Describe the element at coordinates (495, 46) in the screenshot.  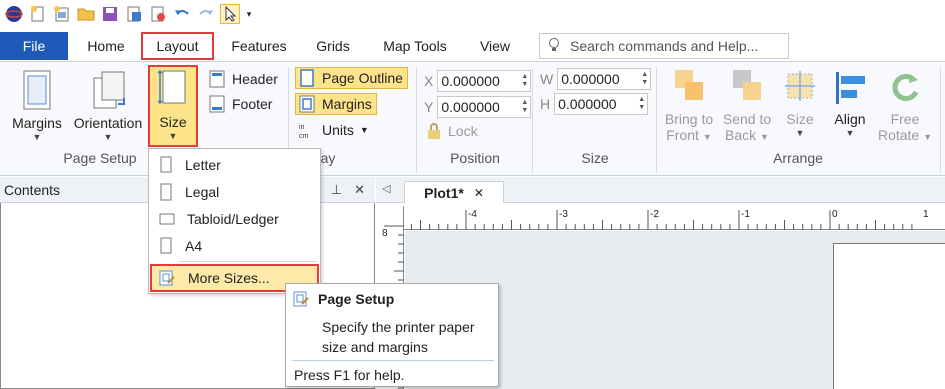
I see `tab-view: View` at that location.